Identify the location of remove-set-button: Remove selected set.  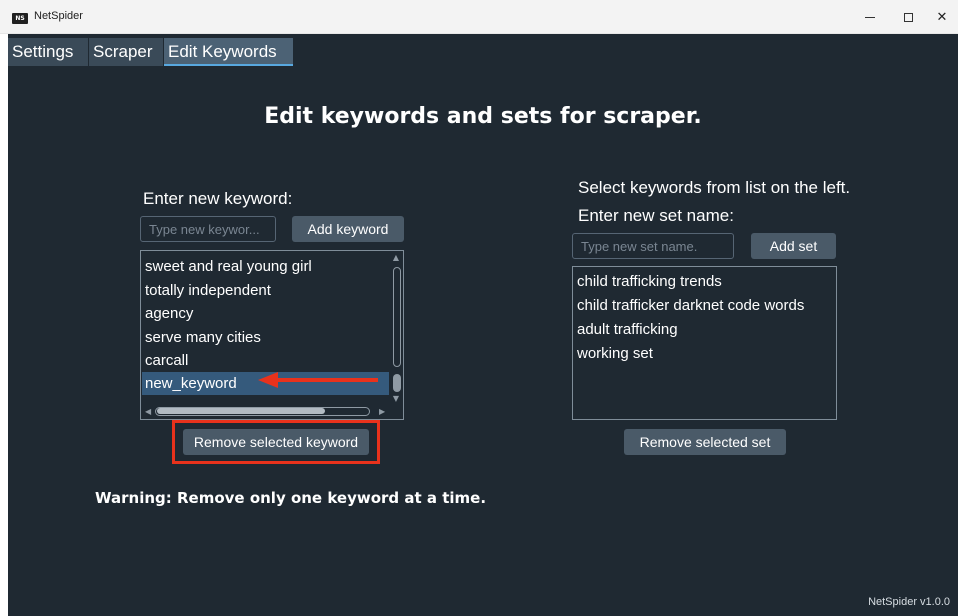
(705, 442).